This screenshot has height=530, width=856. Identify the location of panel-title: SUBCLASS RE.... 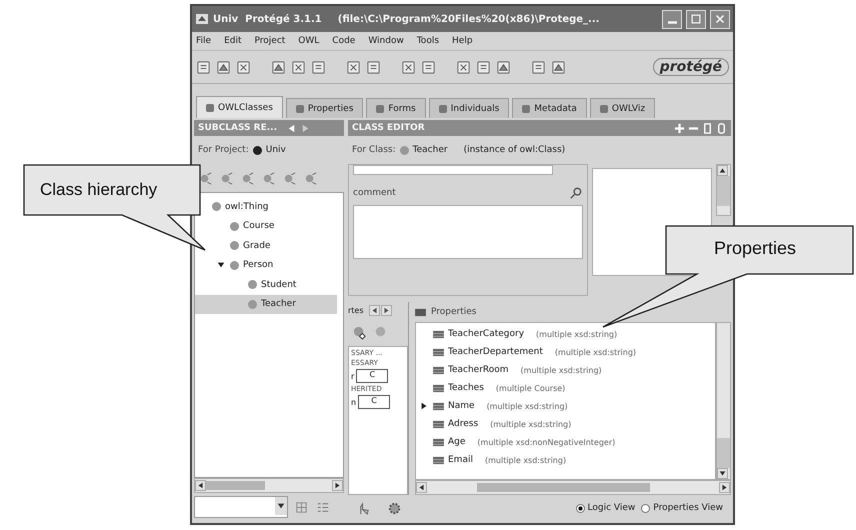
(237, 128).